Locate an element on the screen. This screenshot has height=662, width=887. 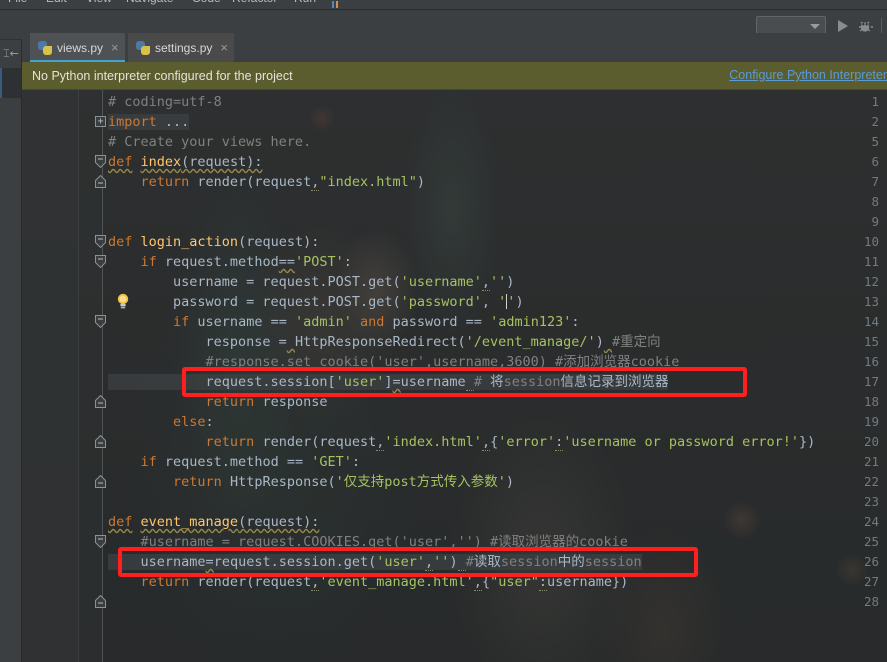
code-line-18: return response is located at coordinates (218, 402).